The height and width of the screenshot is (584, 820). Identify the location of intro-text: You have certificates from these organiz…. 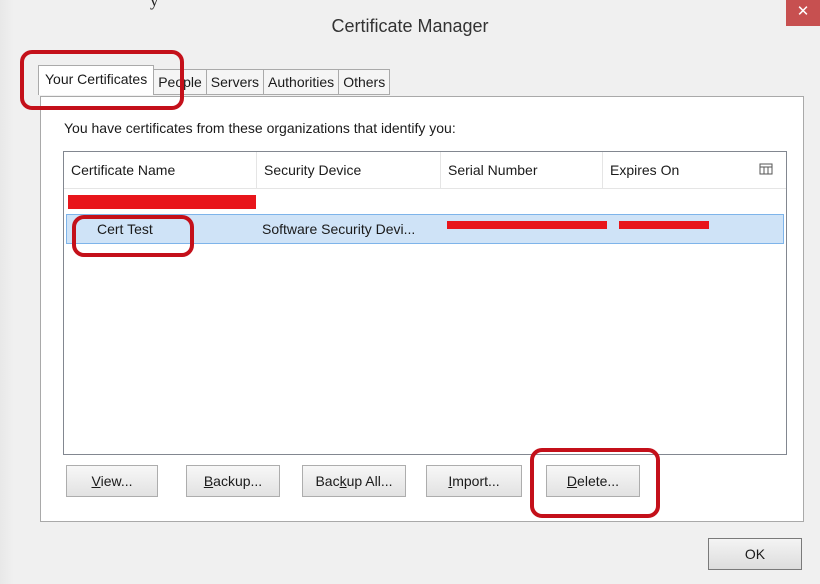
(260, 128).